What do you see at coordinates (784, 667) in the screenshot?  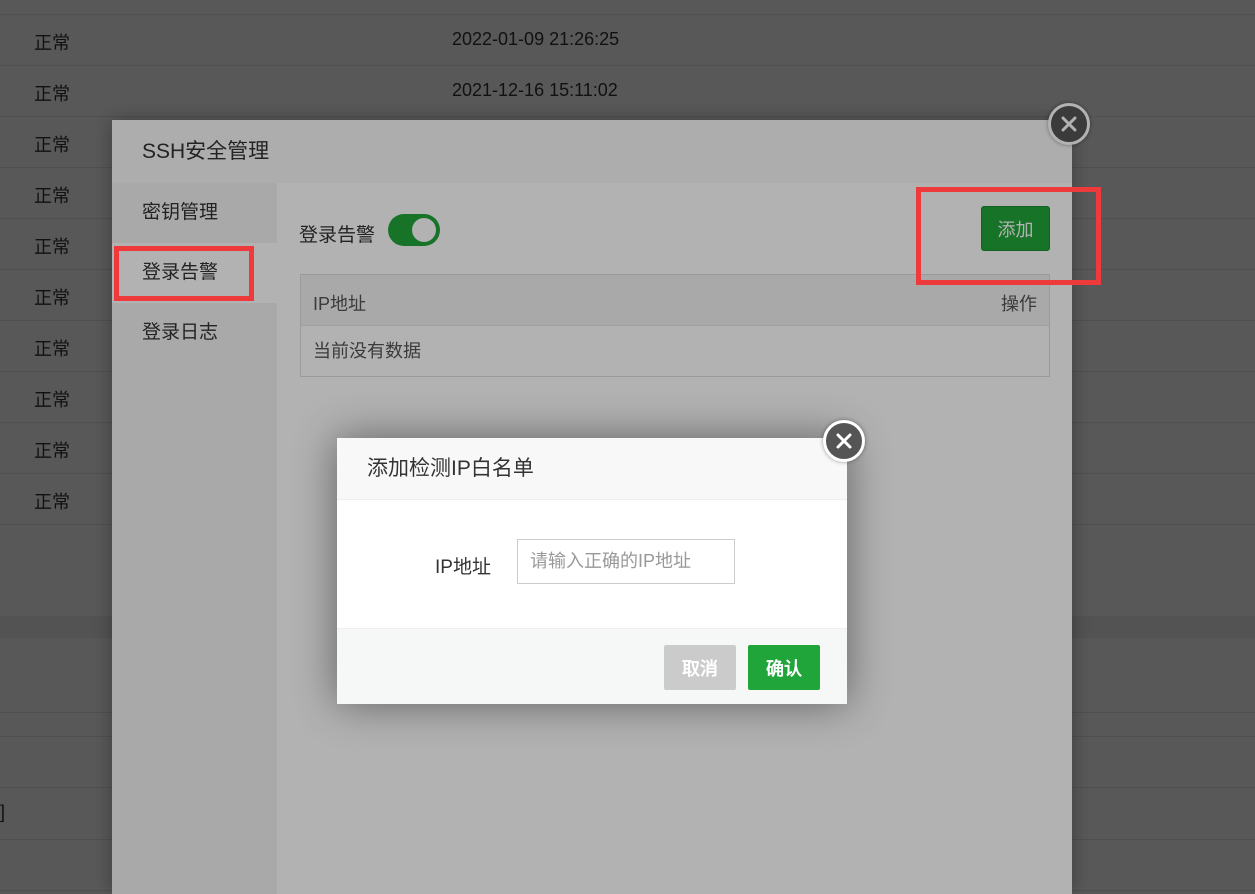 I see `confirm-button: 确认` at bounding box center [784, 667].